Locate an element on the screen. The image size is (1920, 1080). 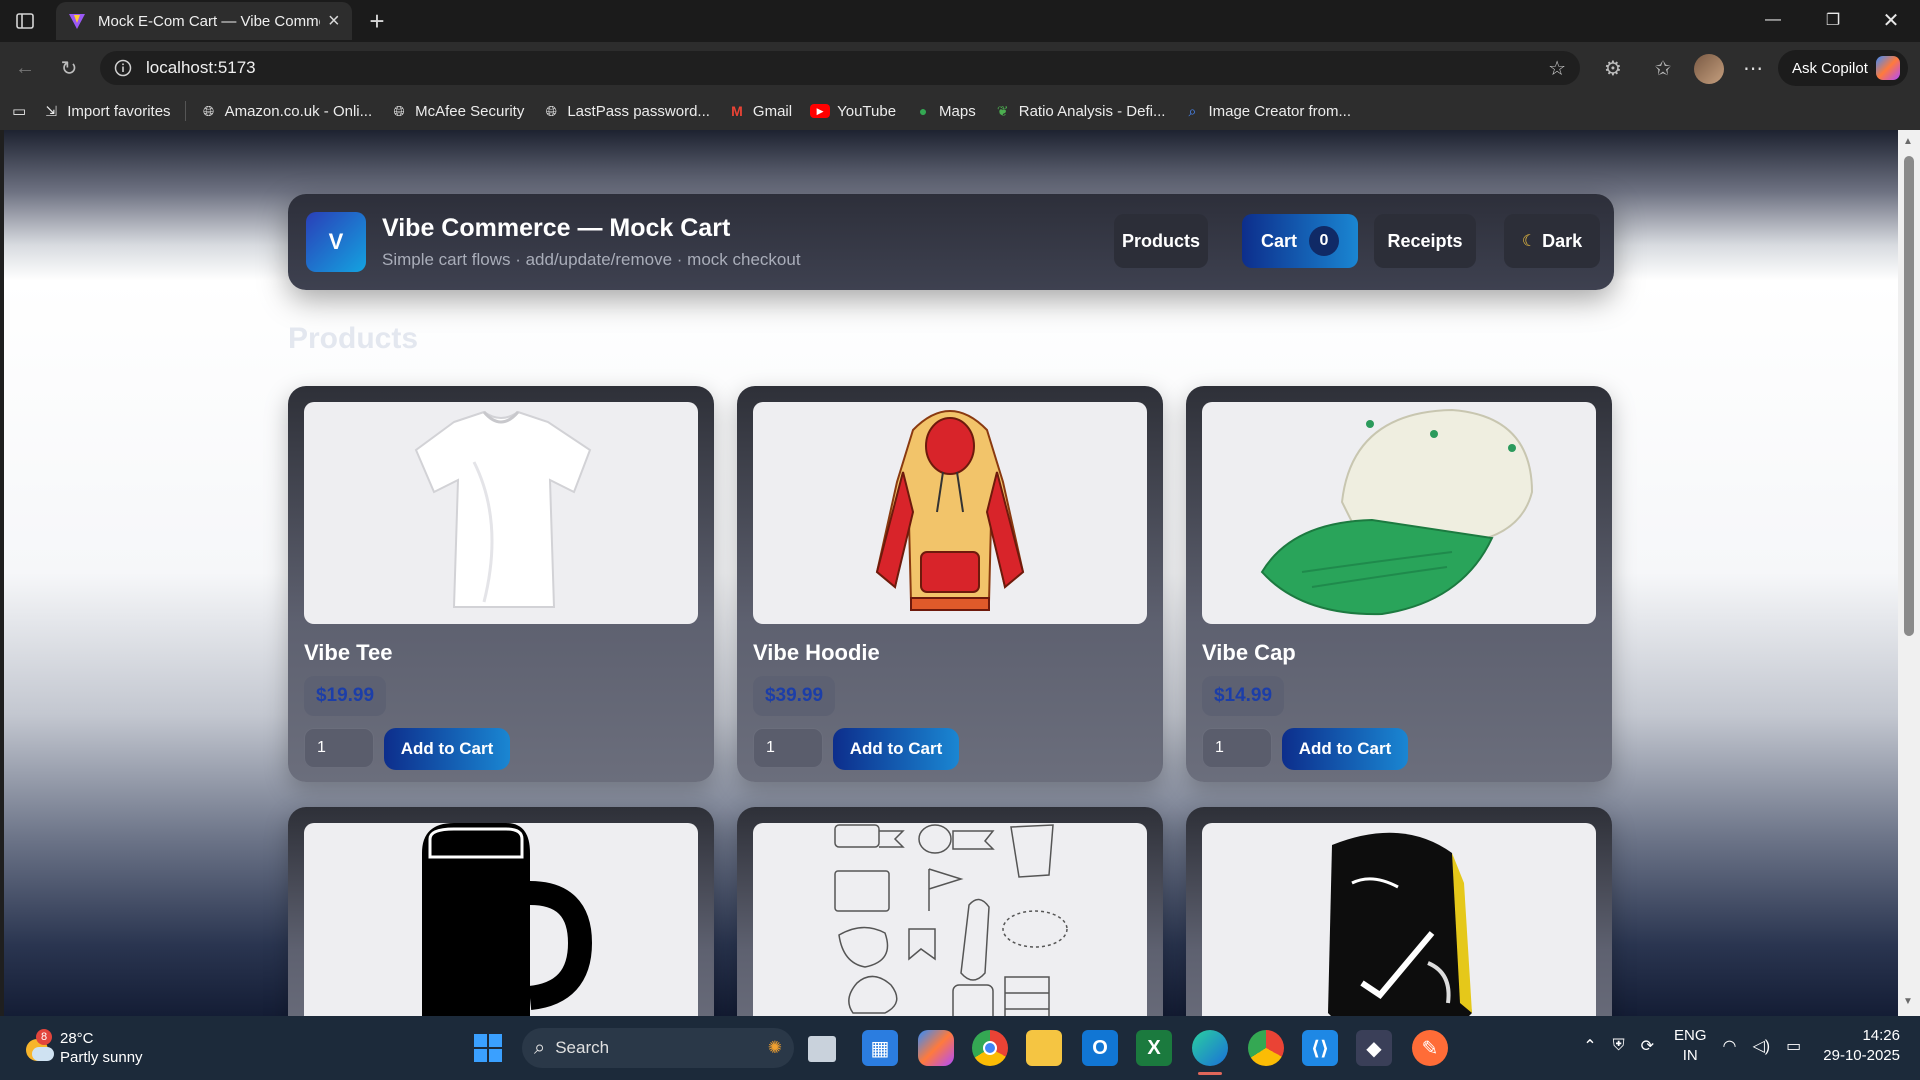
minimize-button: — is located at coordinates (1773, 20).